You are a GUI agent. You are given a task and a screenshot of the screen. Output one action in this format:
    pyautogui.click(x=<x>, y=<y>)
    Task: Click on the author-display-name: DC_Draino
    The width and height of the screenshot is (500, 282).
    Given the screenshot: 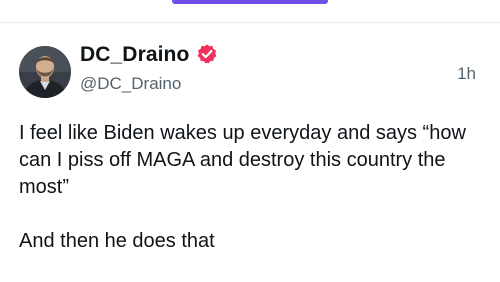 What is the action you would take?
    pyautogui.click(x=134, y=55)
    